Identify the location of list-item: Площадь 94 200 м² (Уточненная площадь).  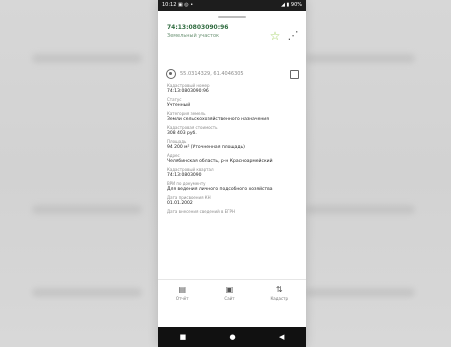
(232, 144).